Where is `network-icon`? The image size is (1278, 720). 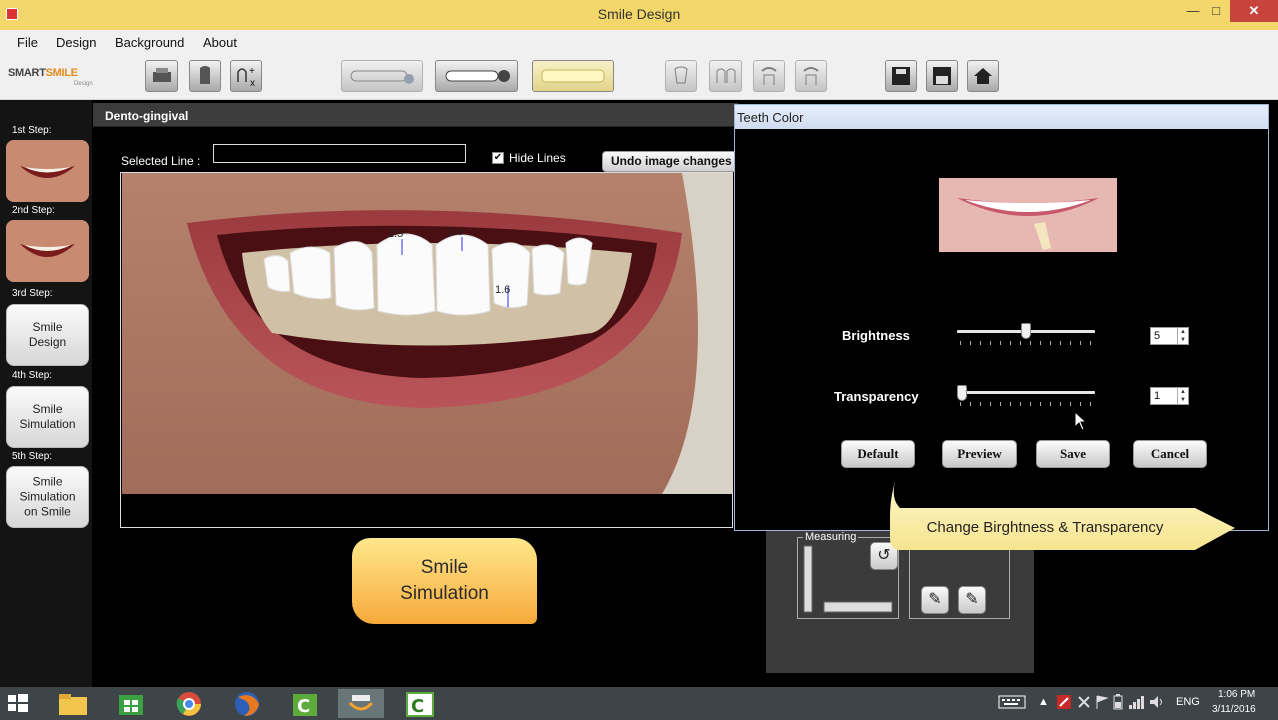 network-icon is located at coordinates (1137, 702).